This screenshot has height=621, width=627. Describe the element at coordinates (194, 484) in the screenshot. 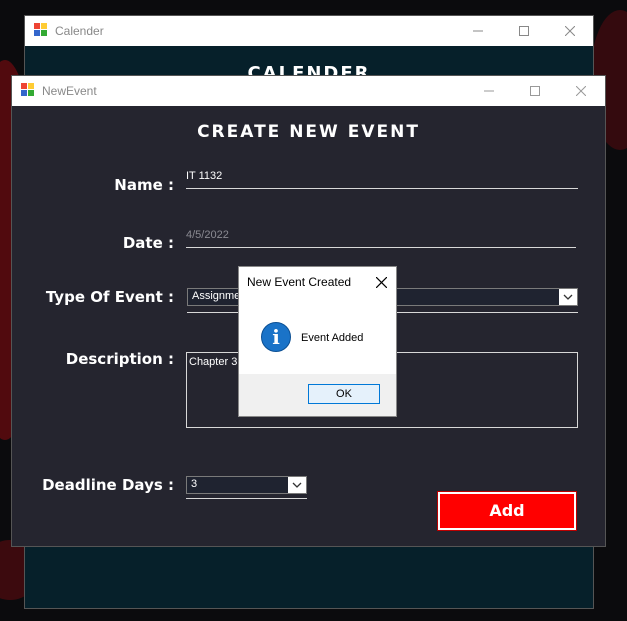

I see `deadline-days-value: 3` at that location.